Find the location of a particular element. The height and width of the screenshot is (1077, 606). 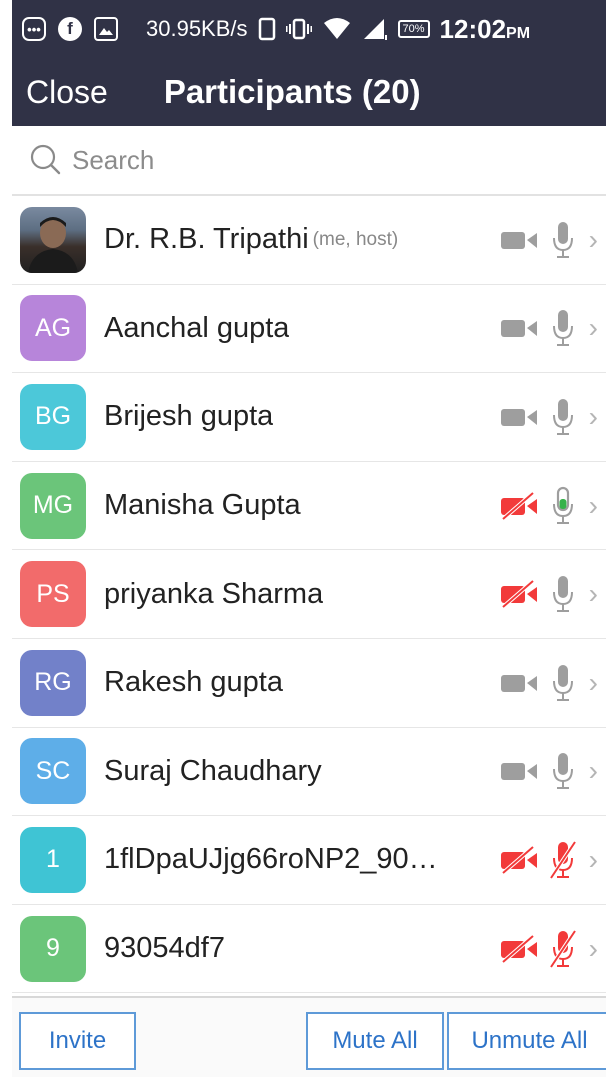

participant-row: RG Rakesh gupta › is located at coordinates (309, 683).